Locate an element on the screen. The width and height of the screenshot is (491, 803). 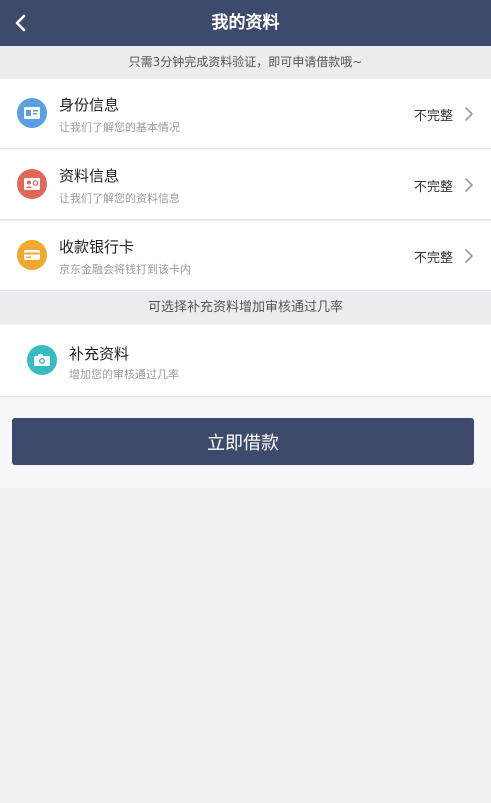
camera-icon is located at coordinates (42, 360).